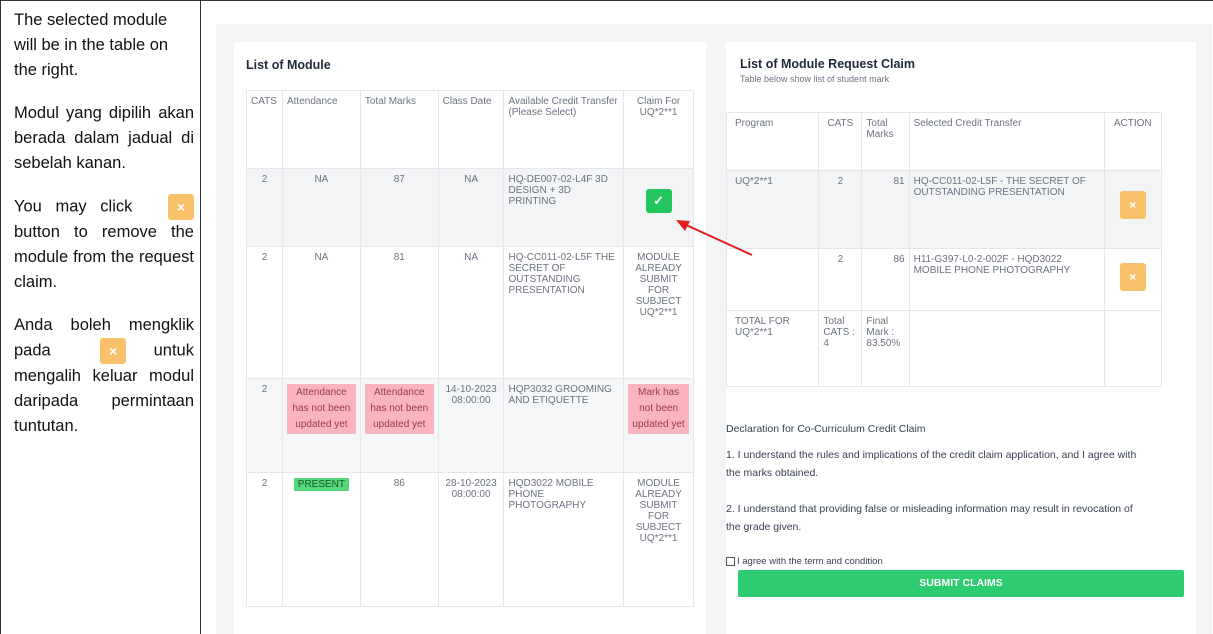  I want to click on marks-warning-badge: Attendance has not been updated yet, so click(399, 409).